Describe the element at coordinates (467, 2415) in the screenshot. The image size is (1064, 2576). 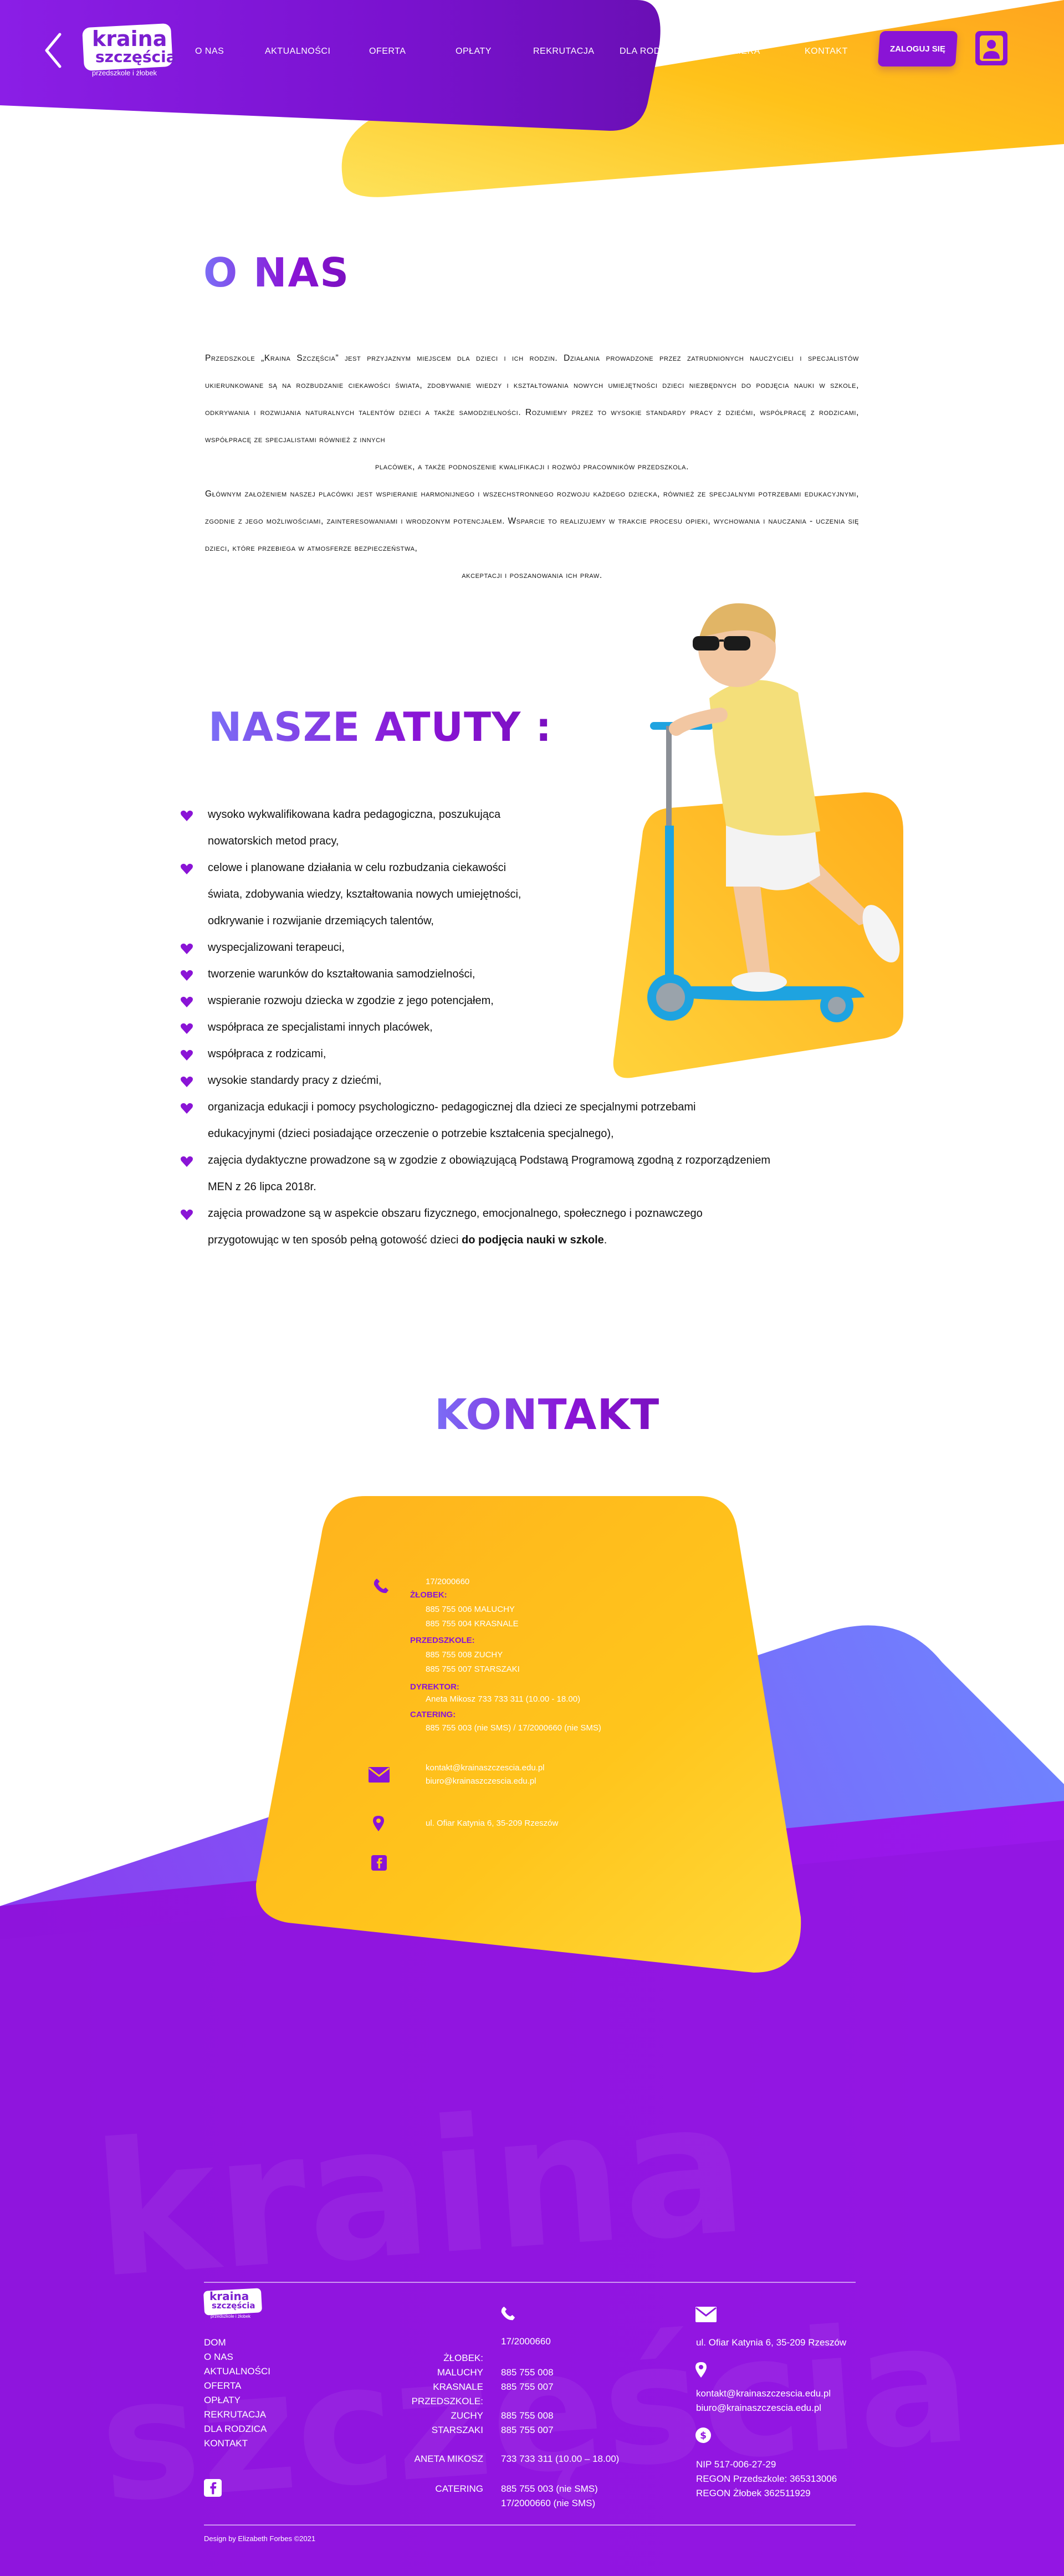
I see `footer-zuchy-label: ZUCHY` at that location.